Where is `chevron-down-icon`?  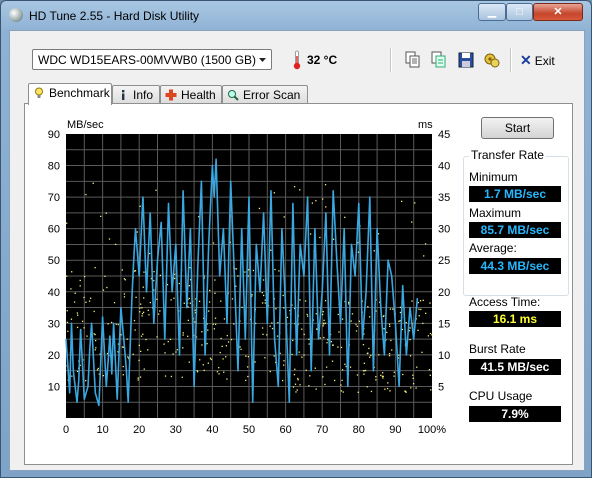 chevron-down-icon is located at coordinates (262, 60).